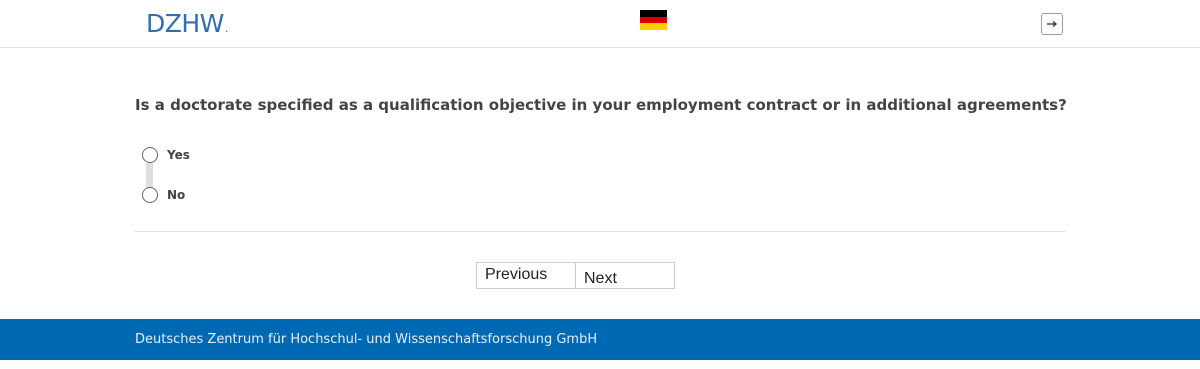 This screenshot has height=369, width=1200. Describe the element at coordinates (625, 275) in the screenshot. I see `next-button: Next` at that location.